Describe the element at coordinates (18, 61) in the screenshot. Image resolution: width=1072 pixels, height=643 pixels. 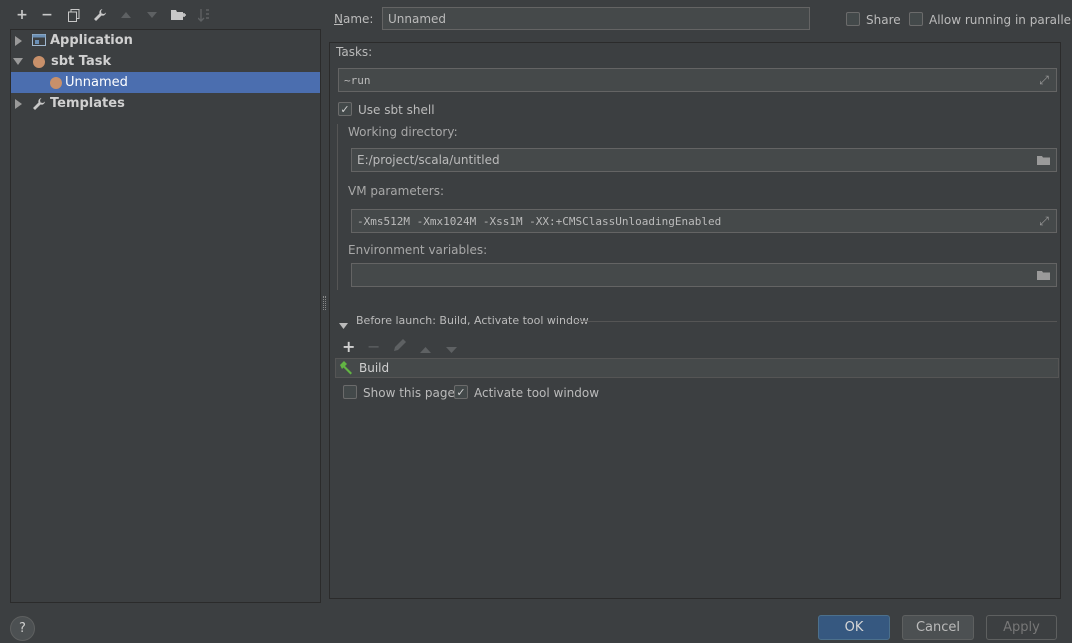
I see `collapse-arrow-icon` at that location.